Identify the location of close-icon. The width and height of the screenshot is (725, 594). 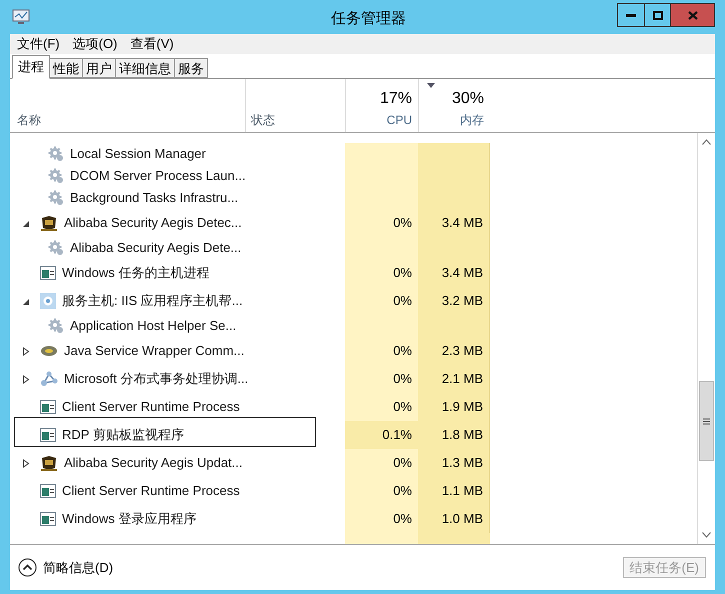
(693, 15).